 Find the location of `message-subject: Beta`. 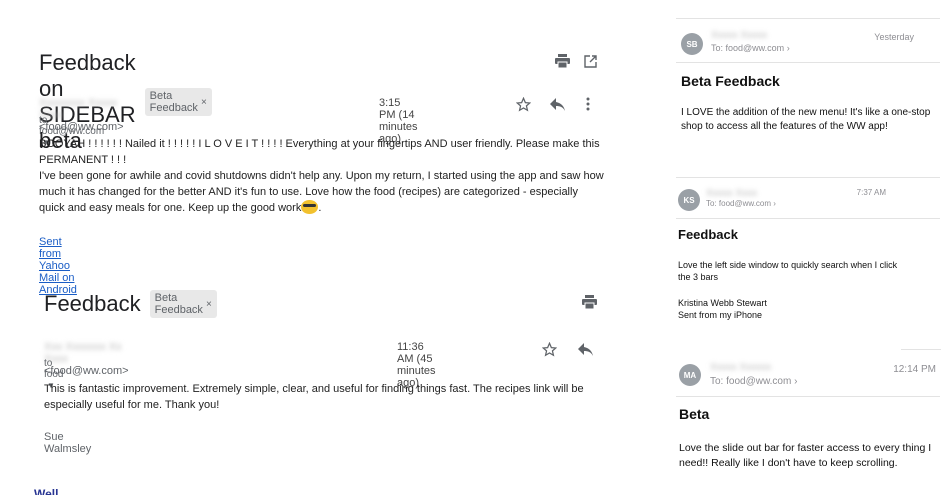

message-subject: Beta is located at coordinates (694, 414).